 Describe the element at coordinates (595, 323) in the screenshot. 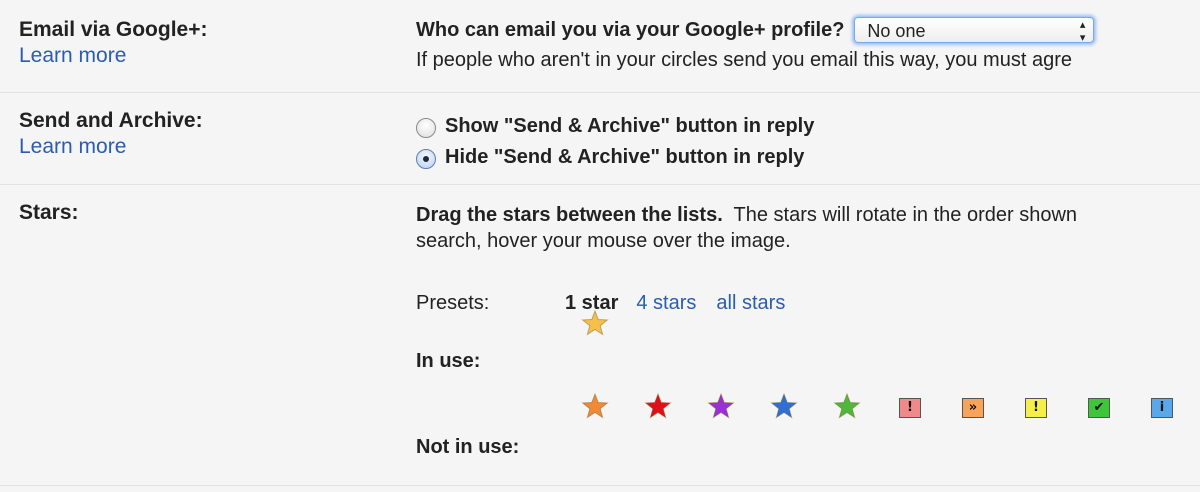

I see `yellow-star-icon` at that location.